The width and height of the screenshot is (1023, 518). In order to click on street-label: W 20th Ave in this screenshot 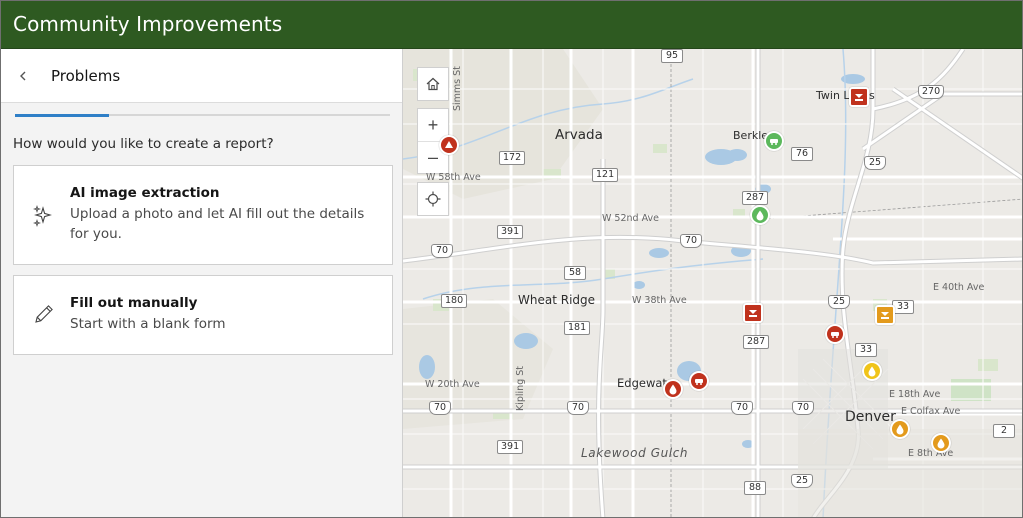, I will do `click(452, 384)`.